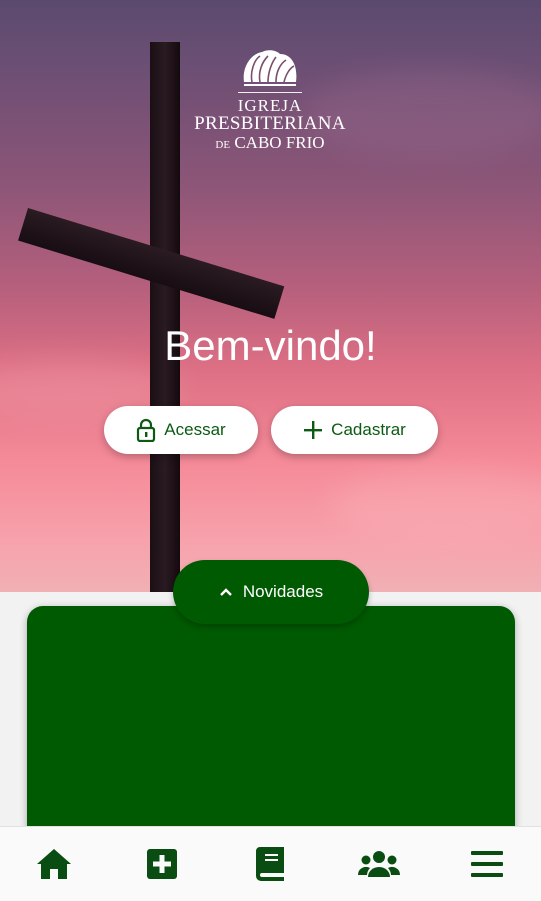 This screenshot has width=541, height=901. I want to click on menu-icon, so click(486, 864).